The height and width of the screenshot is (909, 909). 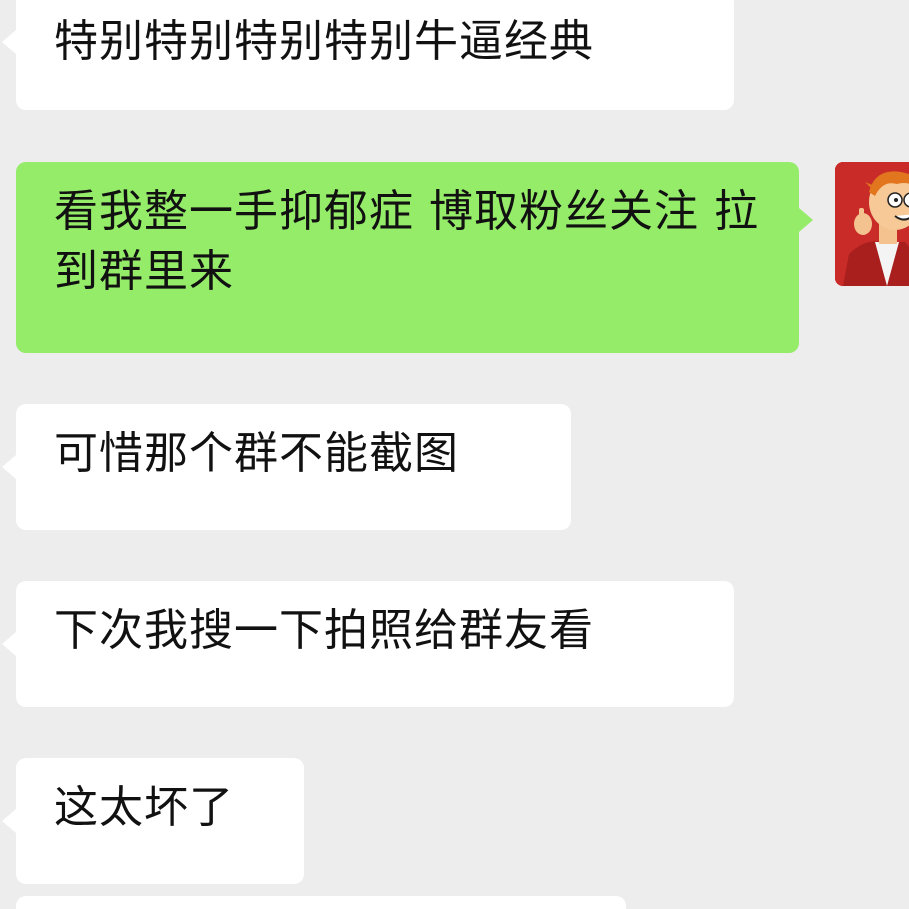 What do you see at coordinates (321, 902) in the screenshot?
I see `message-bubble-incoming-partial` at bounding box center [321, 902].